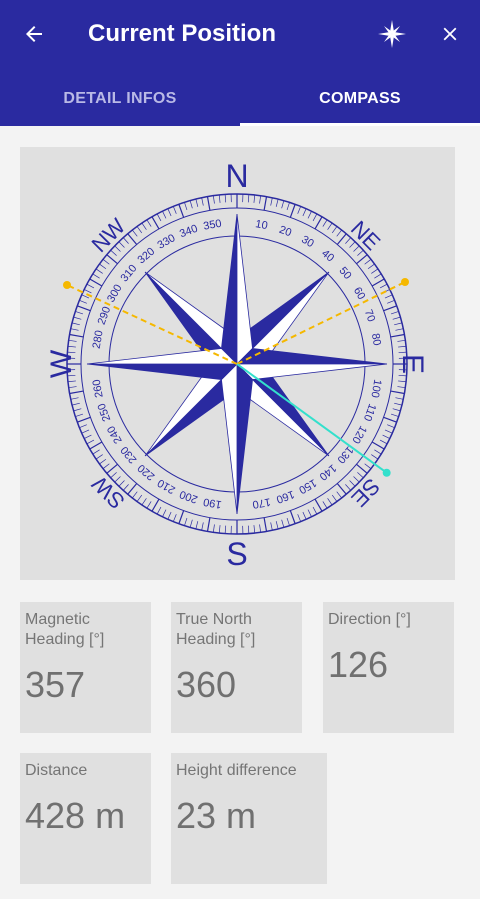  What do you see at coordinates (236, 770) in the screenshot?
I see `height-difference-label: Height difference` at bounding box center [236, 770].